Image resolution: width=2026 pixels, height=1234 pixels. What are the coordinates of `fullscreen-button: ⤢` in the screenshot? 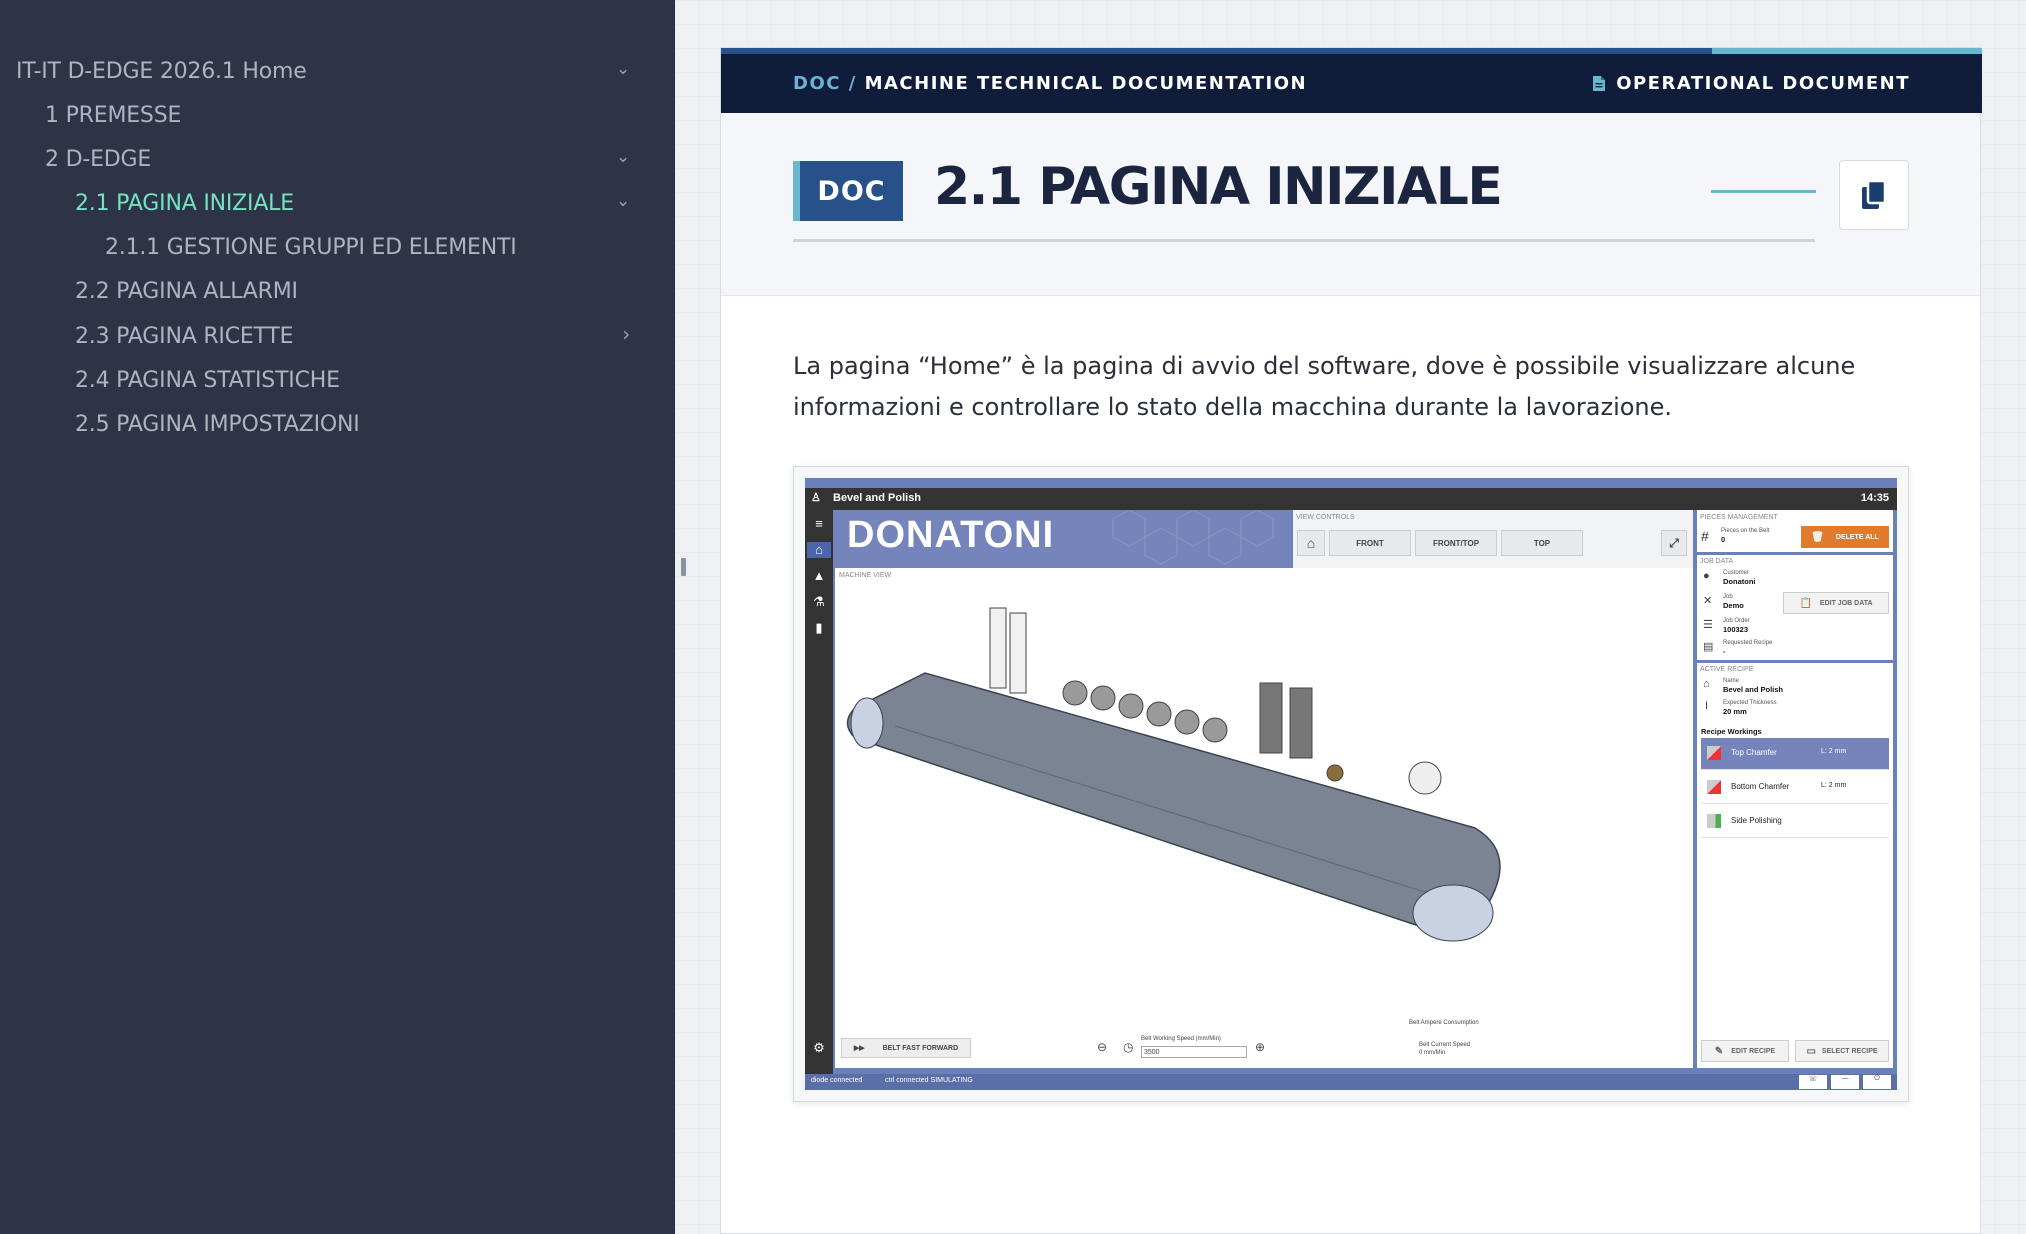 It's located at (1674, 543).